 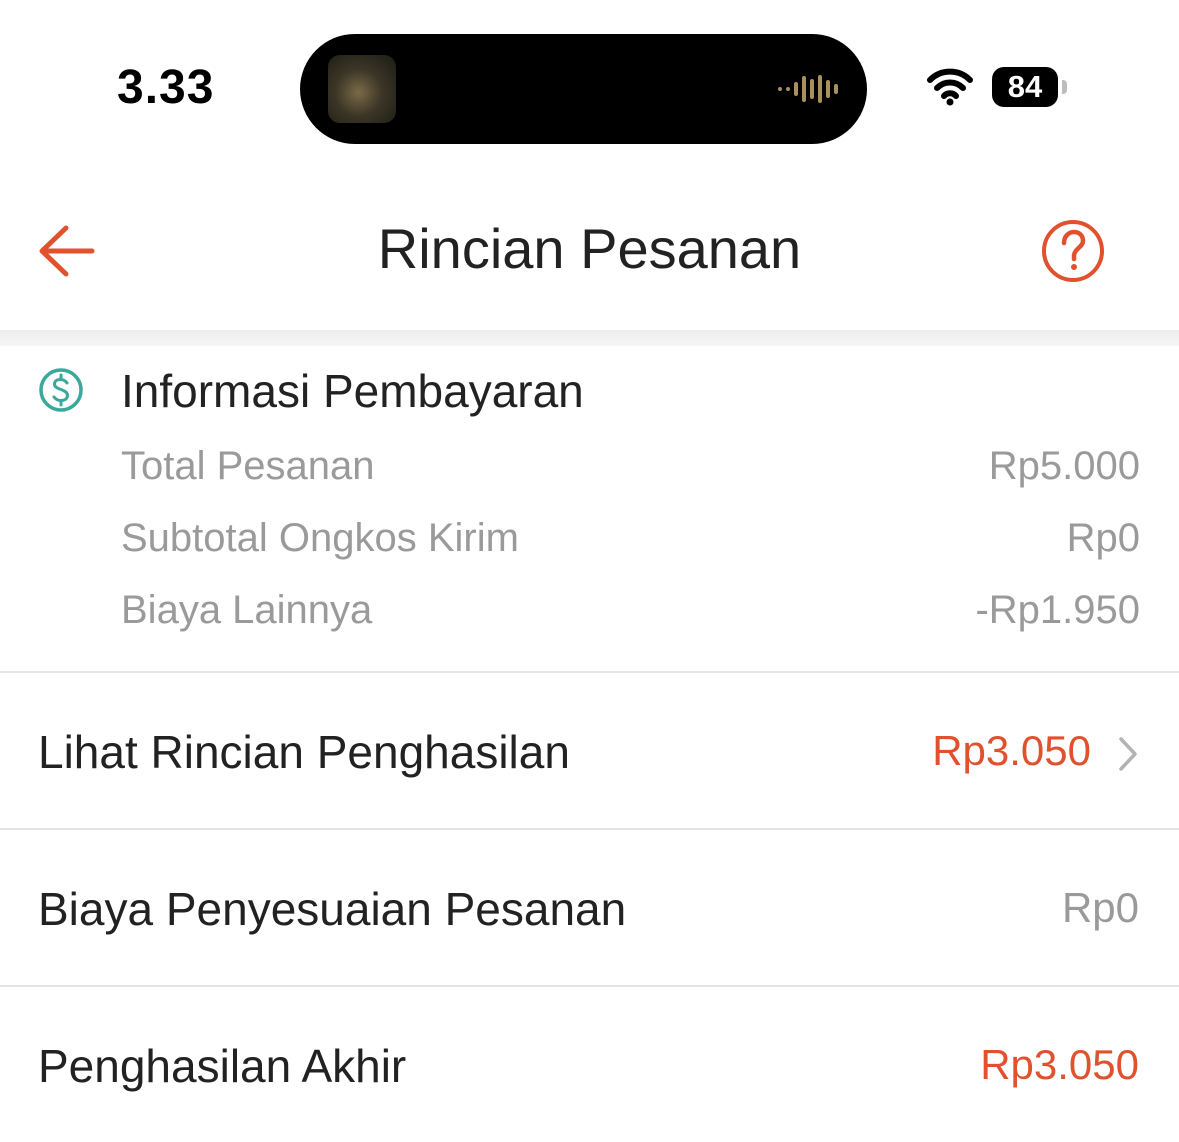 What do you see at coordinates (332, 909) in the screenshot?
I see `adjustment-fee-label: Biaya Penyesuaian Pesanan` at bounding box center [332, 909].